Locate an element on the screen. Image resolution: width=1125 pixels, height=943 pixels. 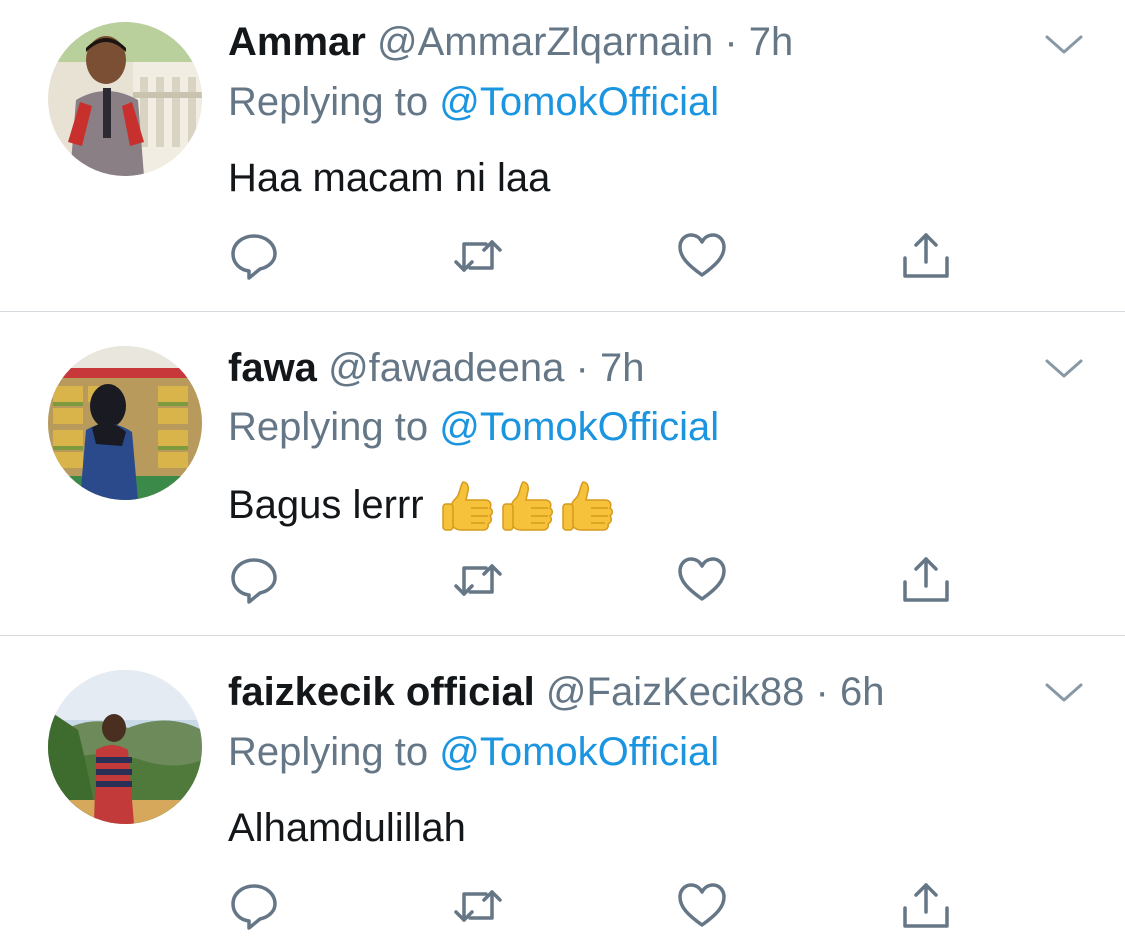
timestamp: 6h is located at coordinates (862, 692).